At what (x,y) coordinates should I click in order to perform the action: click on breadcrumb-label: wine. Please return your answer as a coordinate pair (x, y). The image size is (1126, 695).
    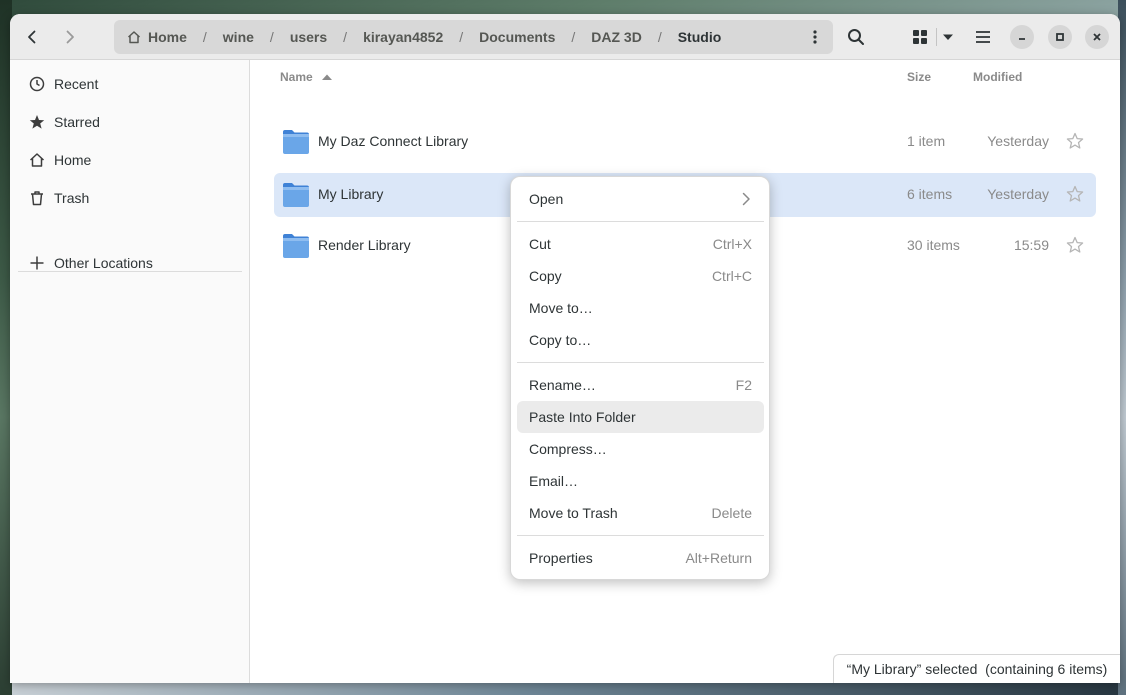
    Looking at the image, I should click on (238, 37).